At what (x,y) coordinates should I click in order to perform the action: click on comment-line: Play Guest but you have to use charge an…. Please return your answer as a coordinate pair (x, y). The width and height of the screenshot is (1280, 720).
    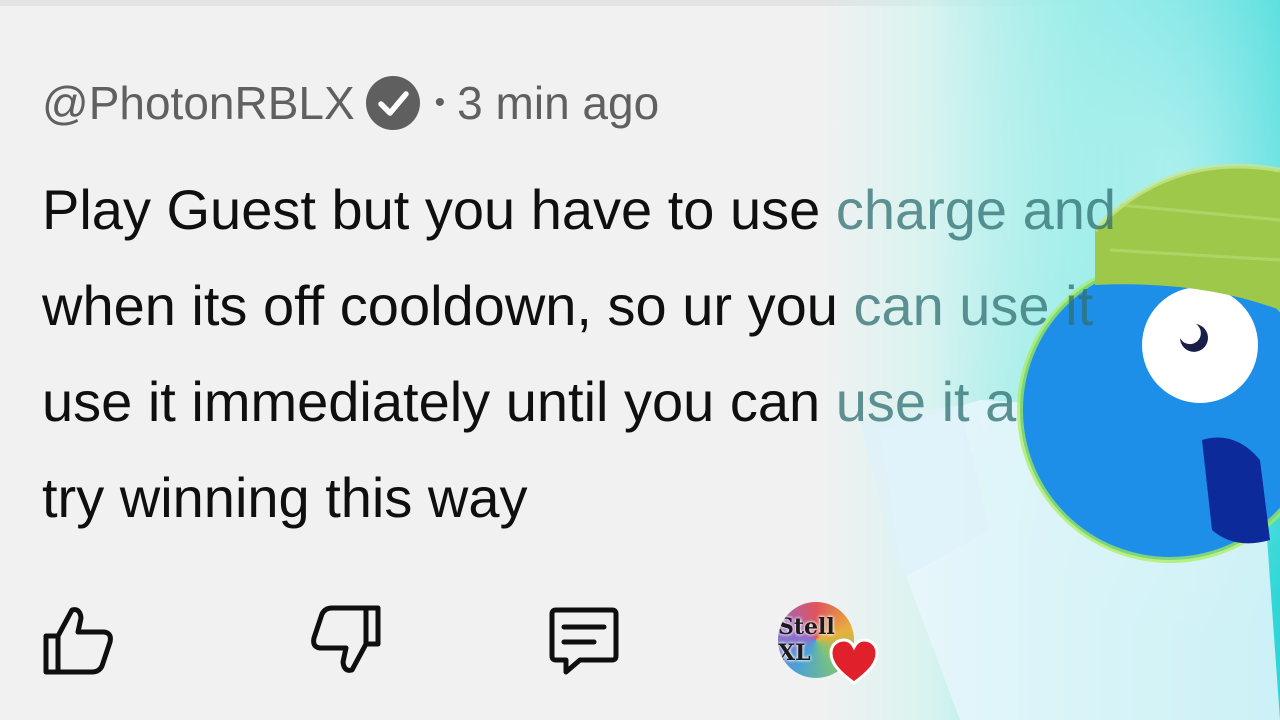
    Looking at the image, I should click on (579, 209).